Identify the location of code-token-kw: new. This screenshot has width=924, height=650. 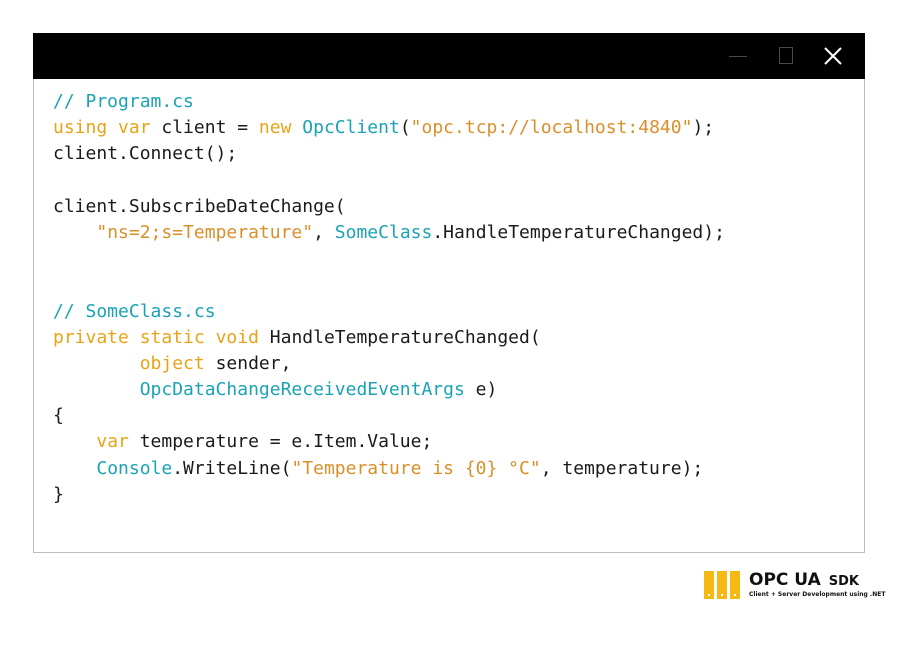
(275, 128).